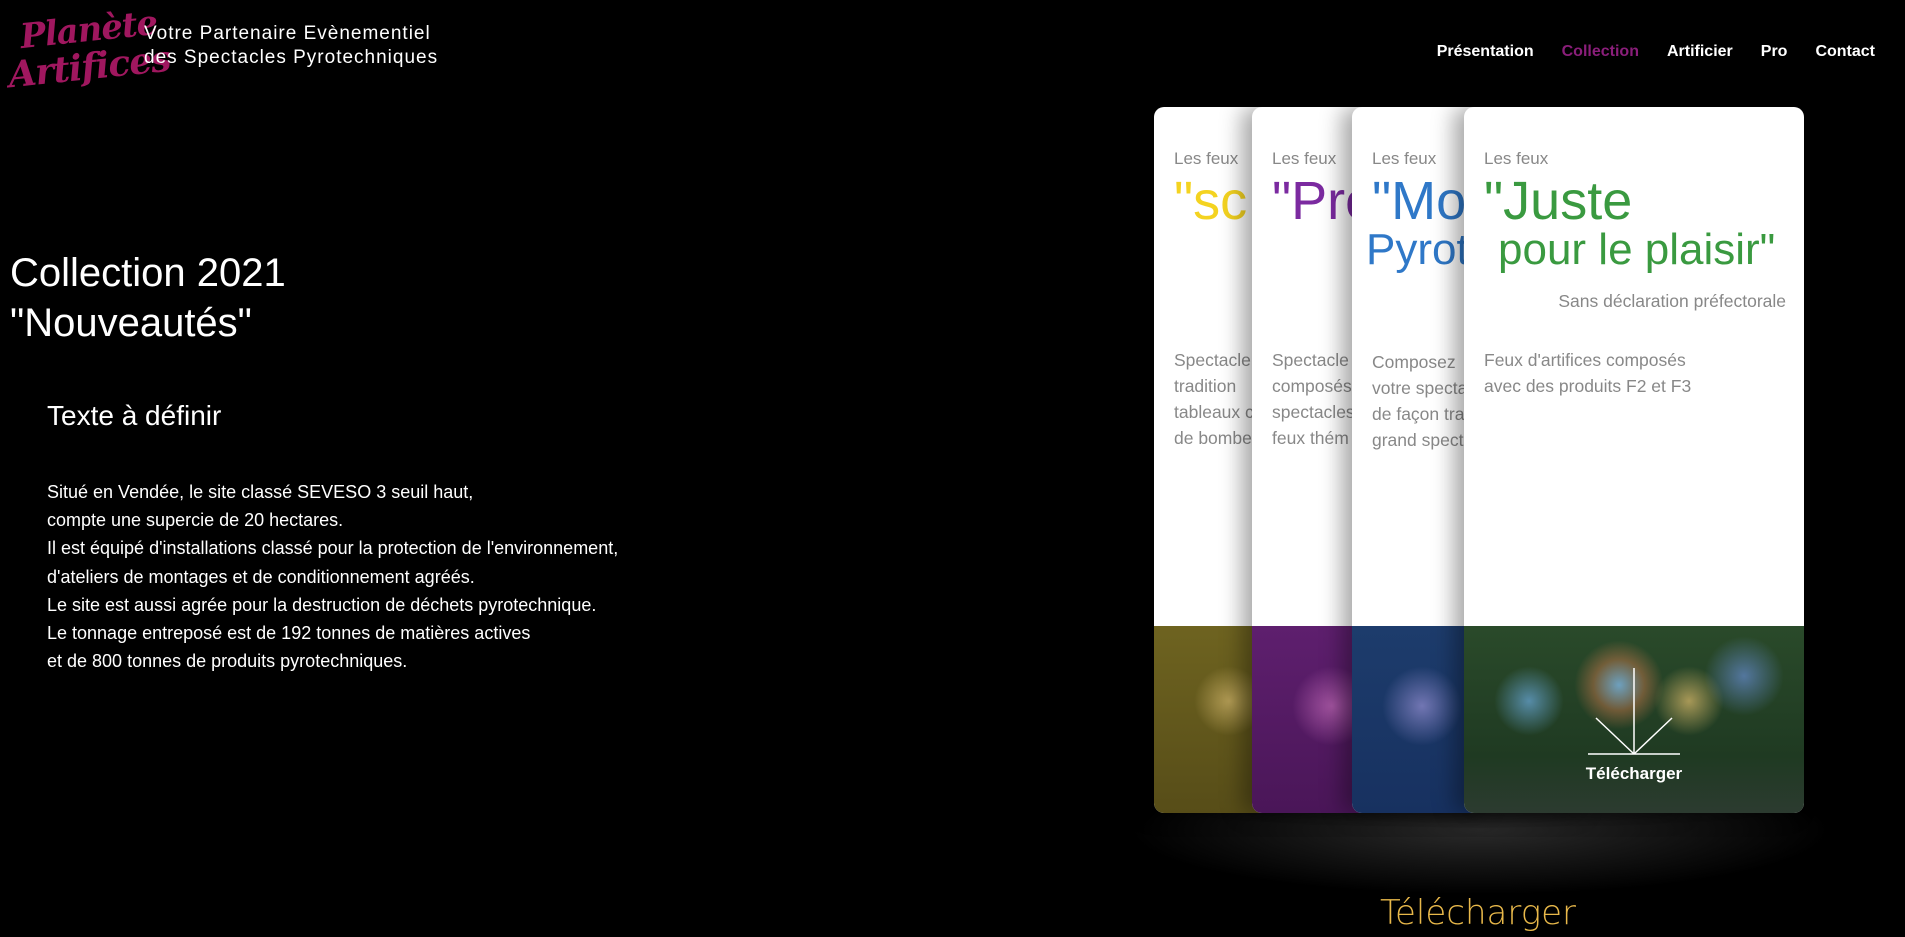 Image resolution: width=1905 pixels, height=937 pixels. What do you see at coordinates (1637, 249) in the screenshot?
I see `card-title-line-2: pour le plaisir"` at bounding box center [1637, 249].